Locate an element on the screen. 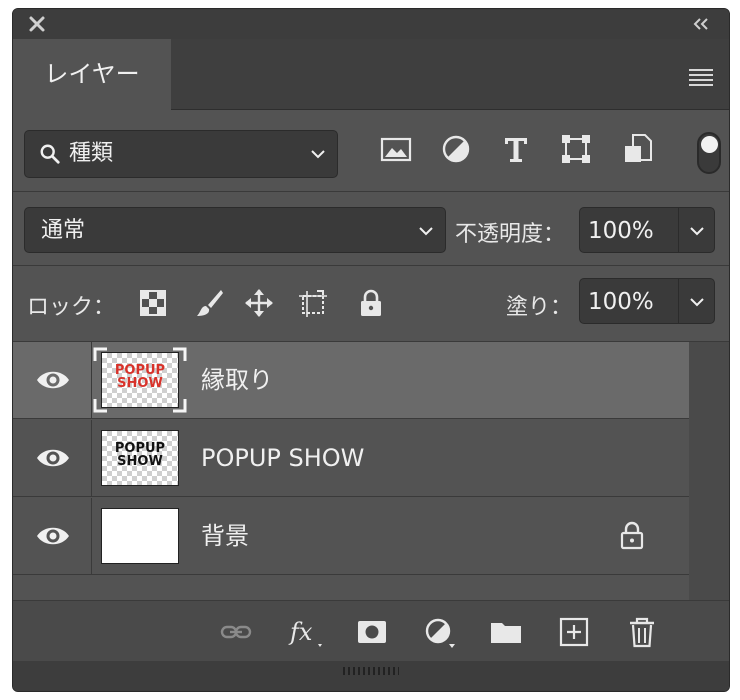 The height and width of the screenshot is (700, 740). layers-scrollbar is located at coordinates (709, 471).